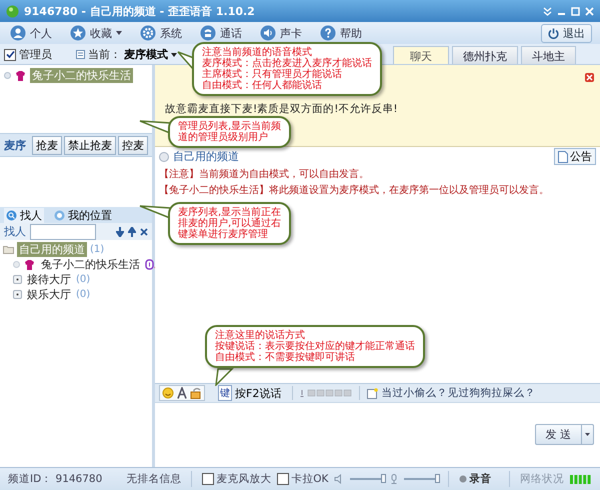  Describe the element at coordinates (206, 156) in the screenshot. I see `channel-title: 自己用的频道` at that location.